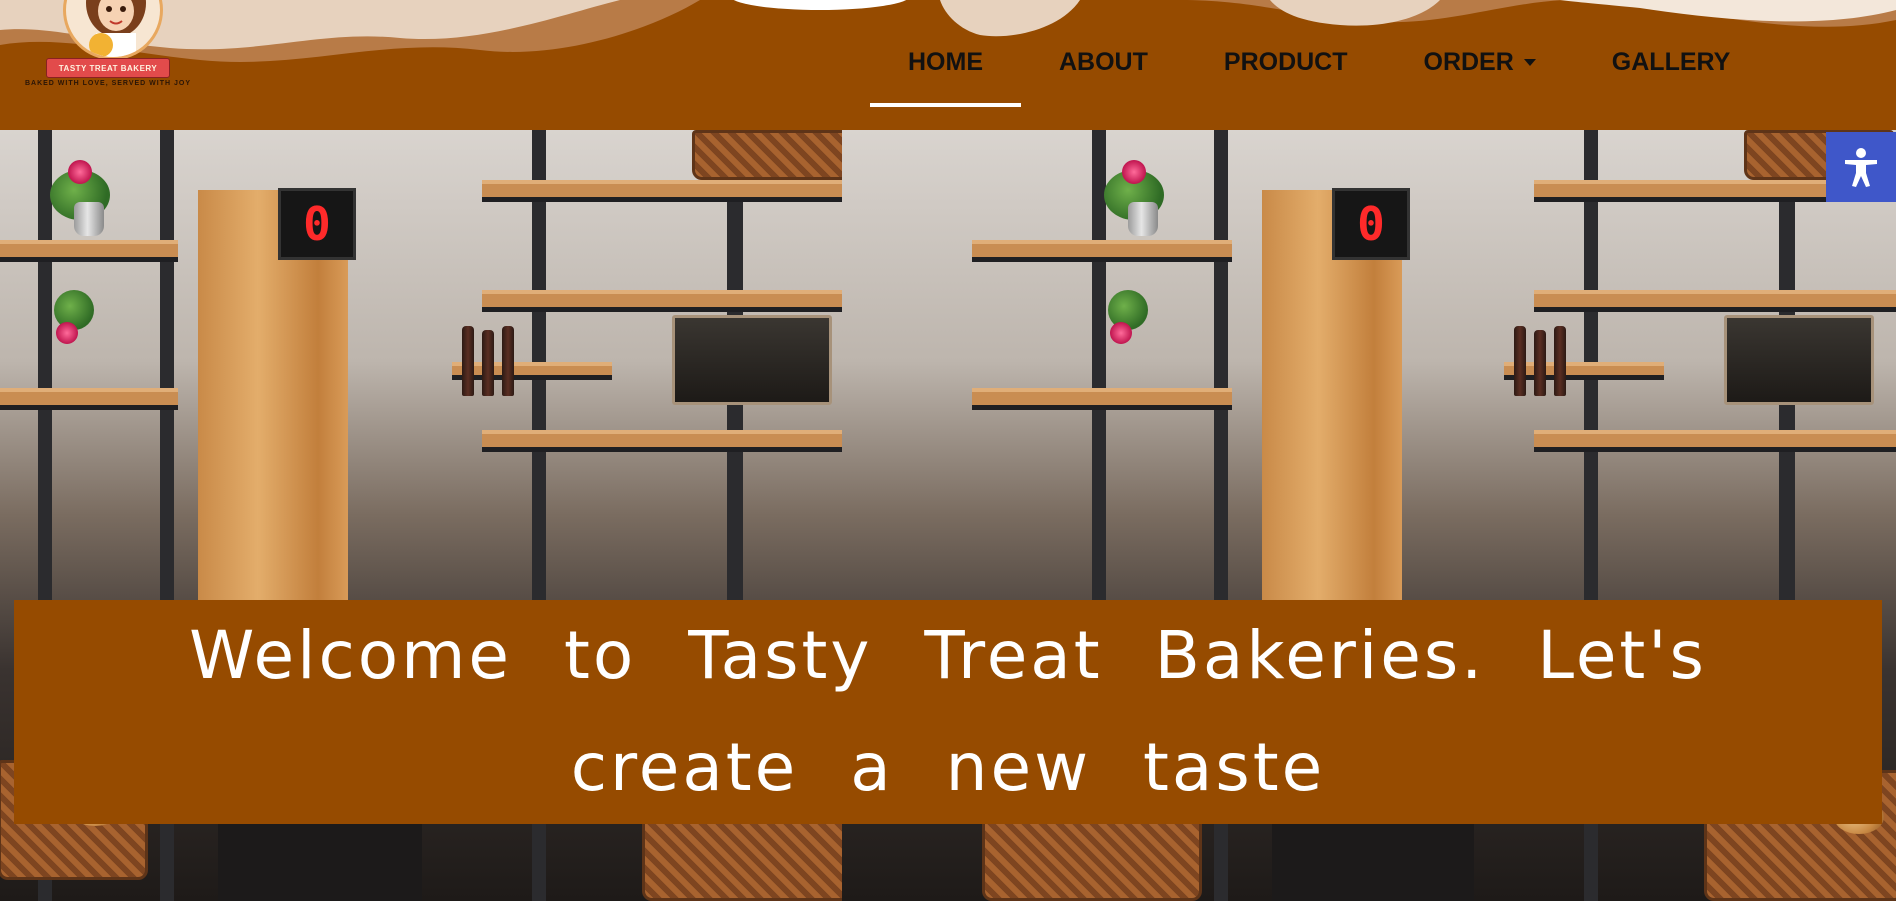  What do you see at coordinates (1468, 62) in the screenshot?
I see `nav-item-label: ORDER` at bounding box center [1468, 62].